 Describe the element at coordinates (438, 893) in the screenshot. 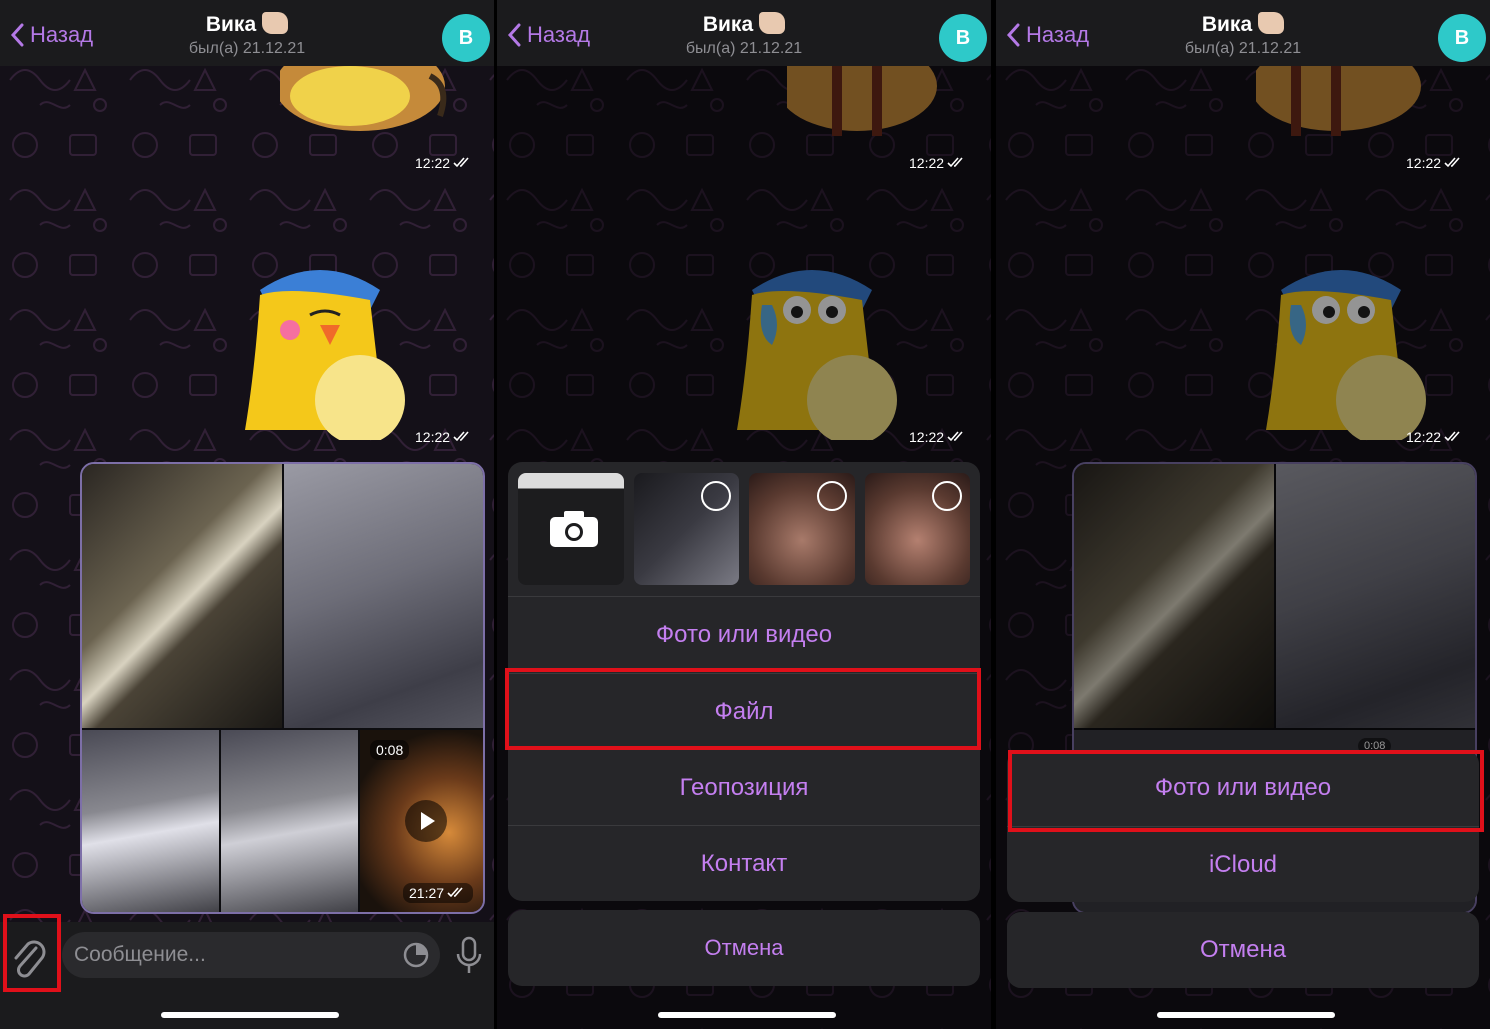

I see `message-time: 21:27` at that location.